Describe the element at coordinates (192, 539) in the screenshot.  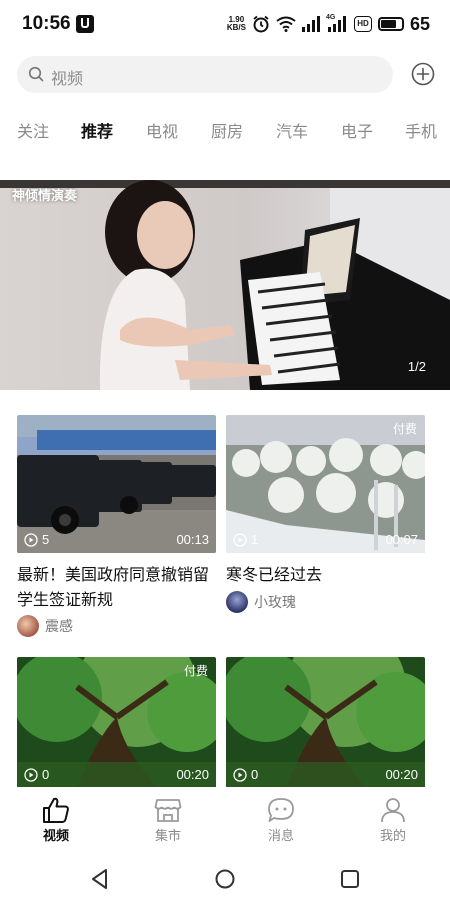
I see `video-duration: 00:13` at that location.